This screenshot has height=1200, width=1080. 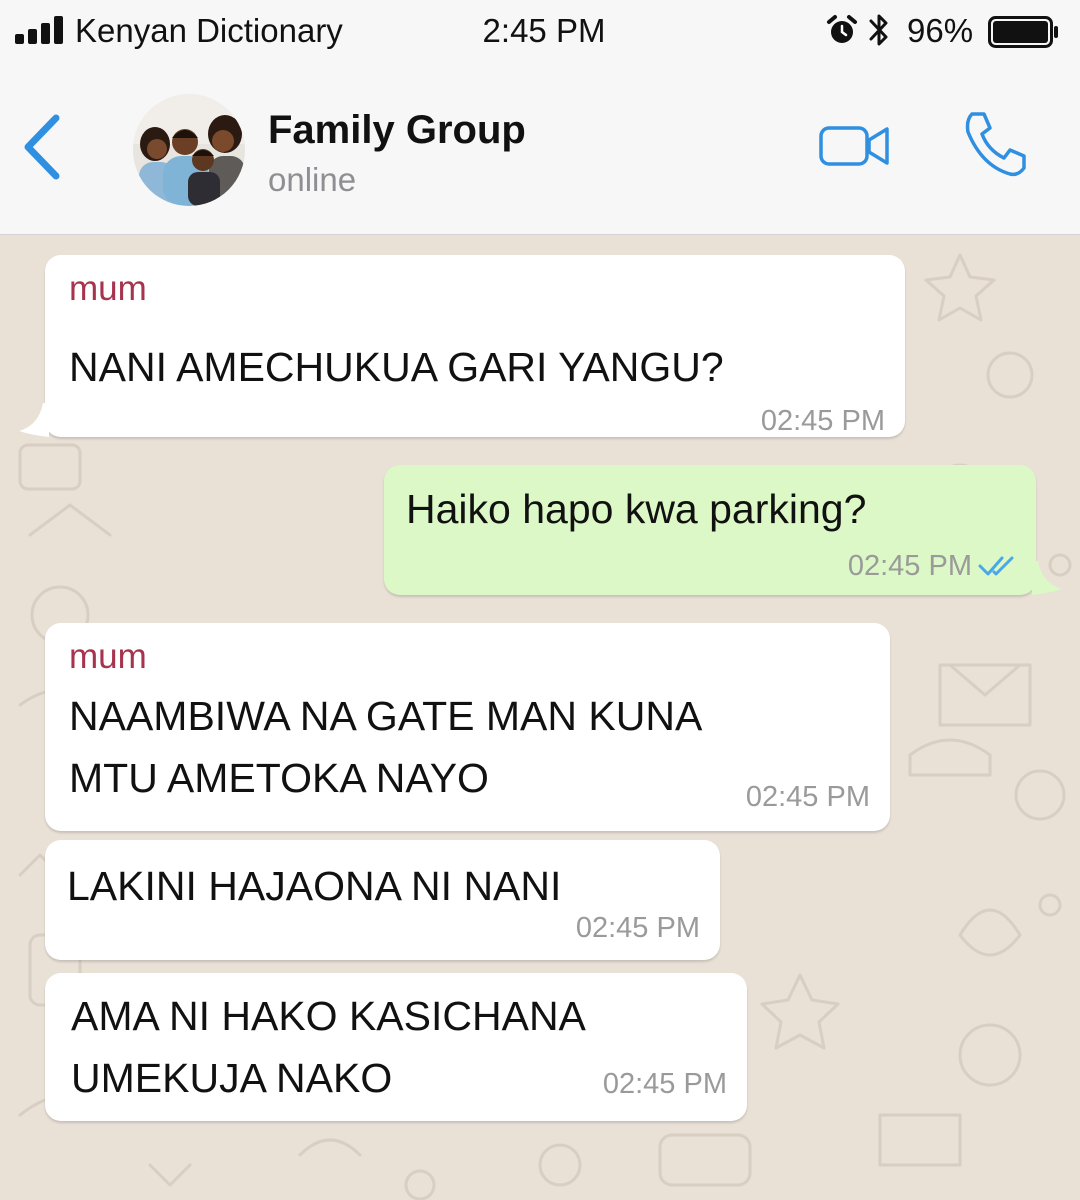 What do you see at coordinates (312, 179) in the screenshot?
I see `chat-status: online` at bounding box center [312, 179].